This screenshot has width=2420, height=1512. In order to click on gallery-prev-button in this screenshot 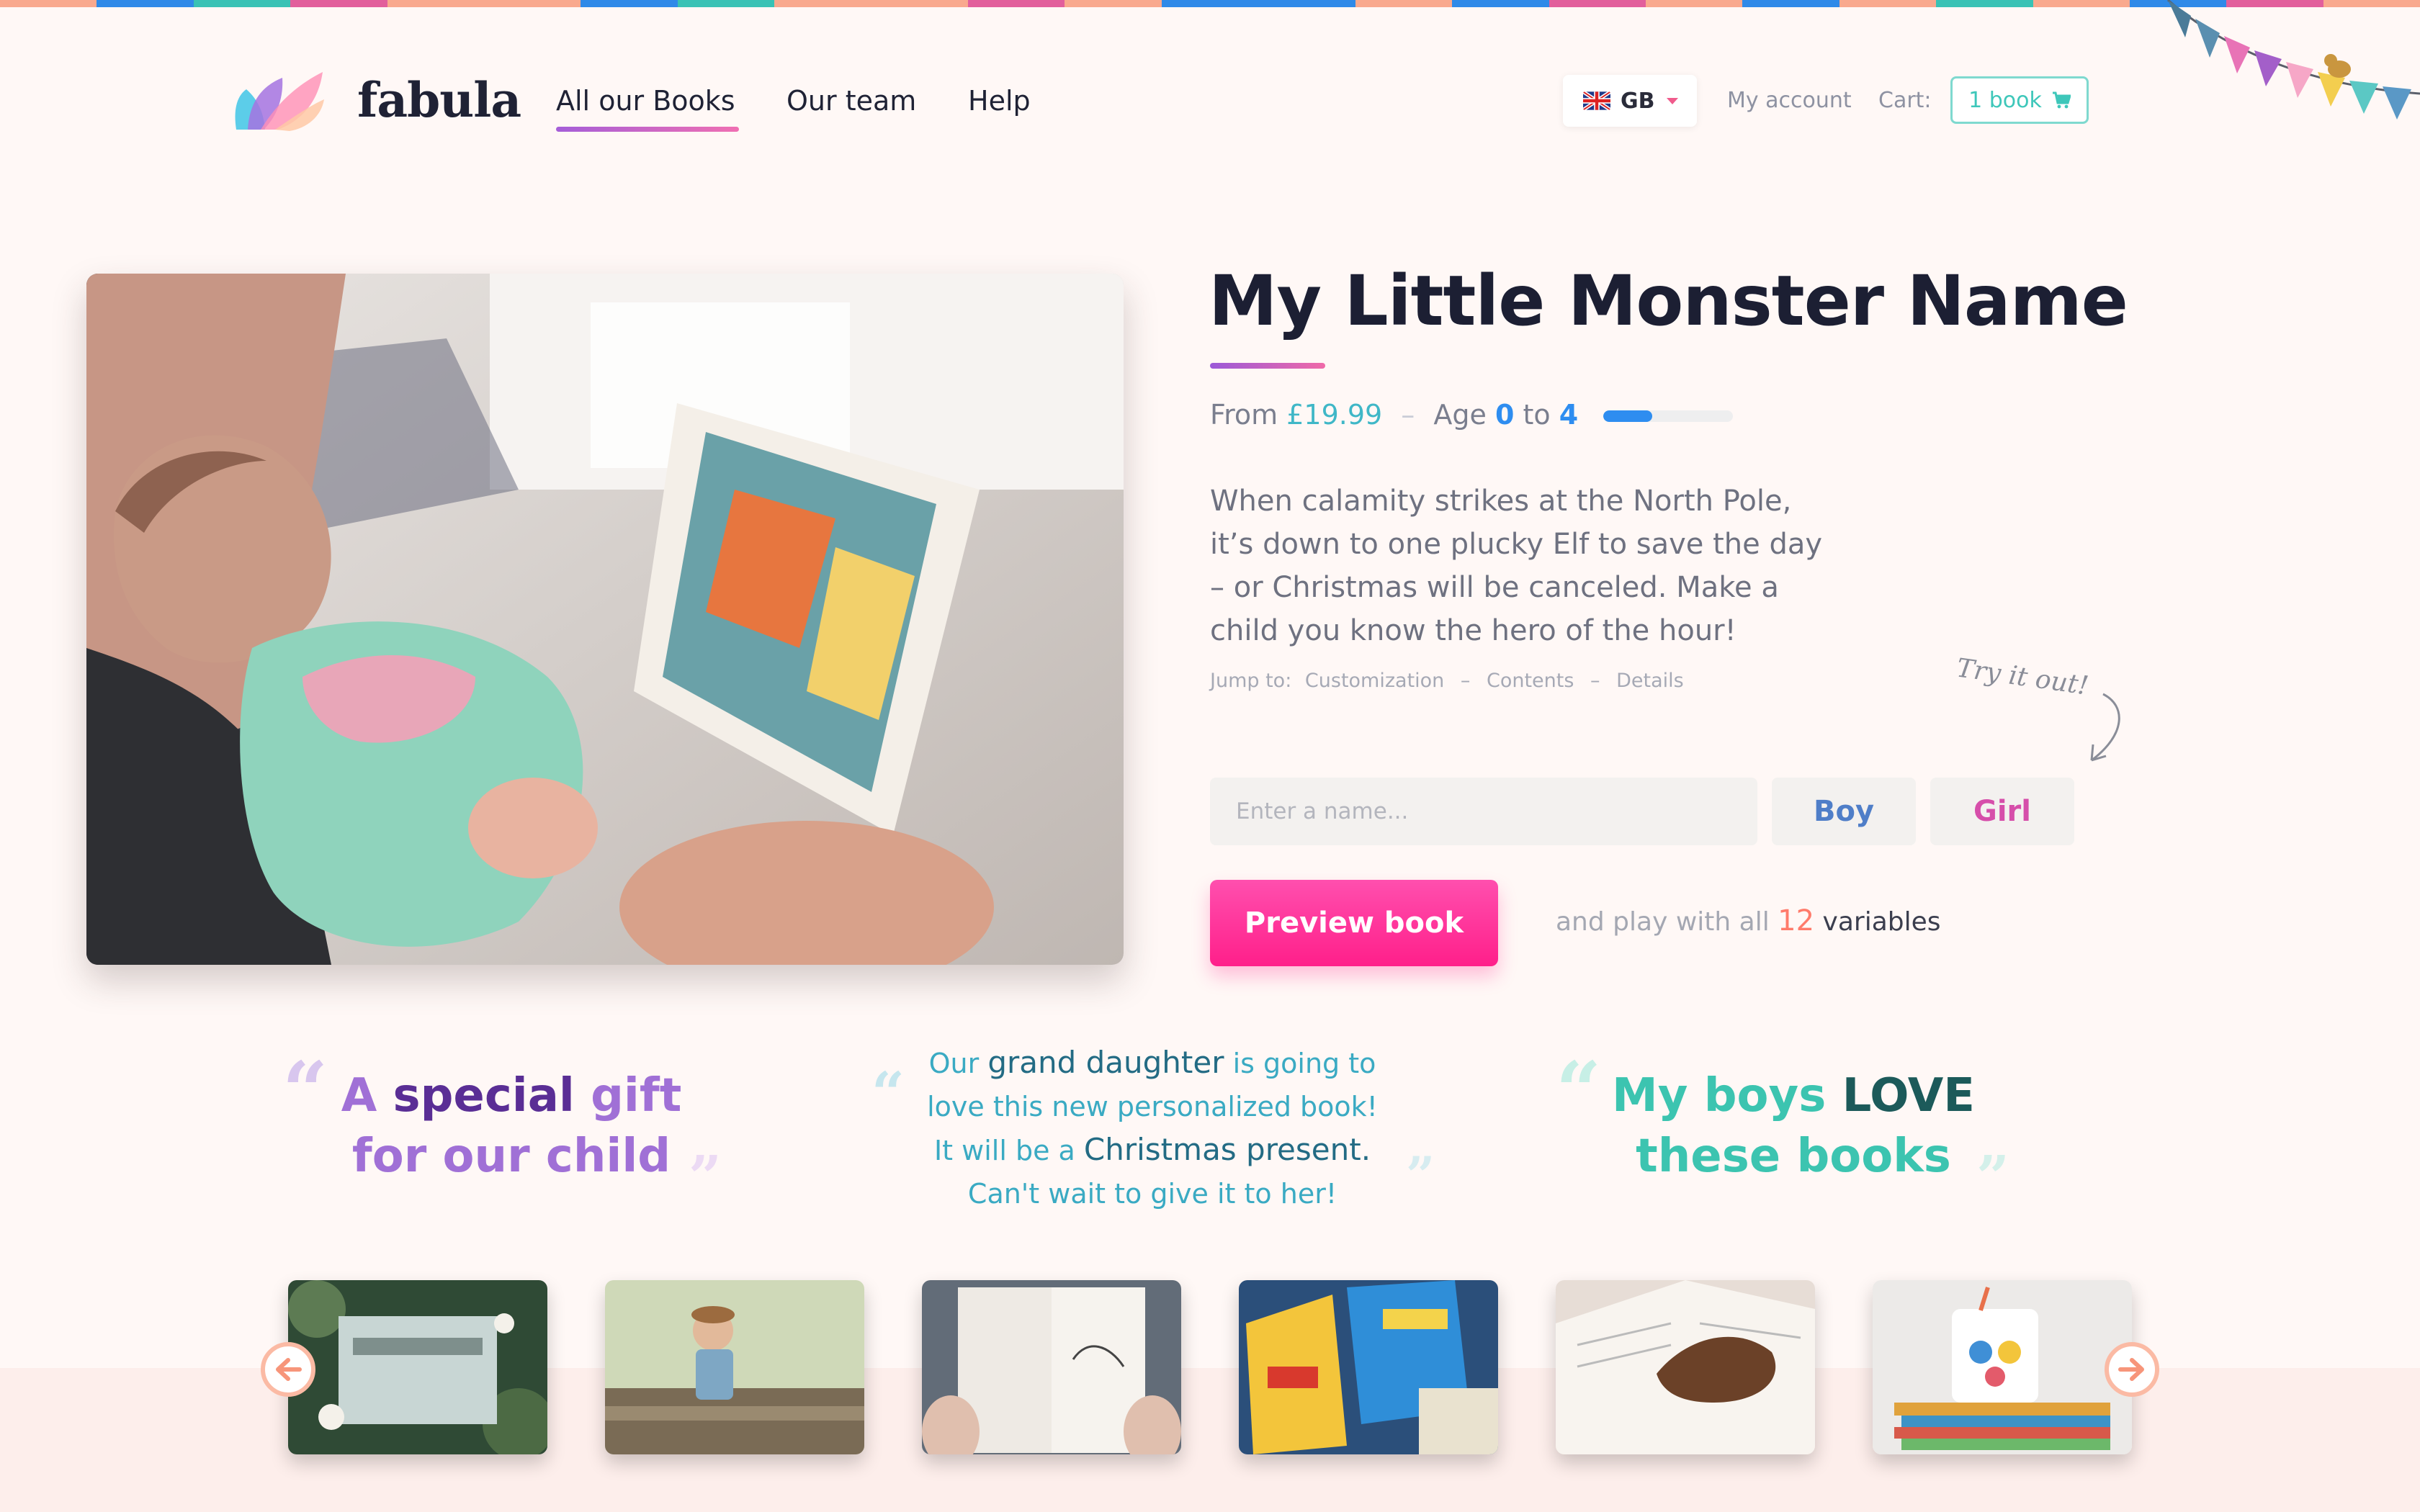, I will do `click(288, 1369)`.